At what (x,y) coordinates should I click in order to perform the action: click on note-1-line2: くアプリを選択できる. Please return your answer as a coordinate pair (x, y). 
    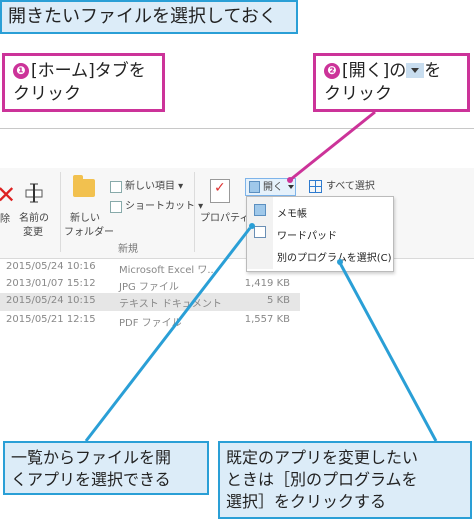
    Looking at the image, I should click on (91, 479).